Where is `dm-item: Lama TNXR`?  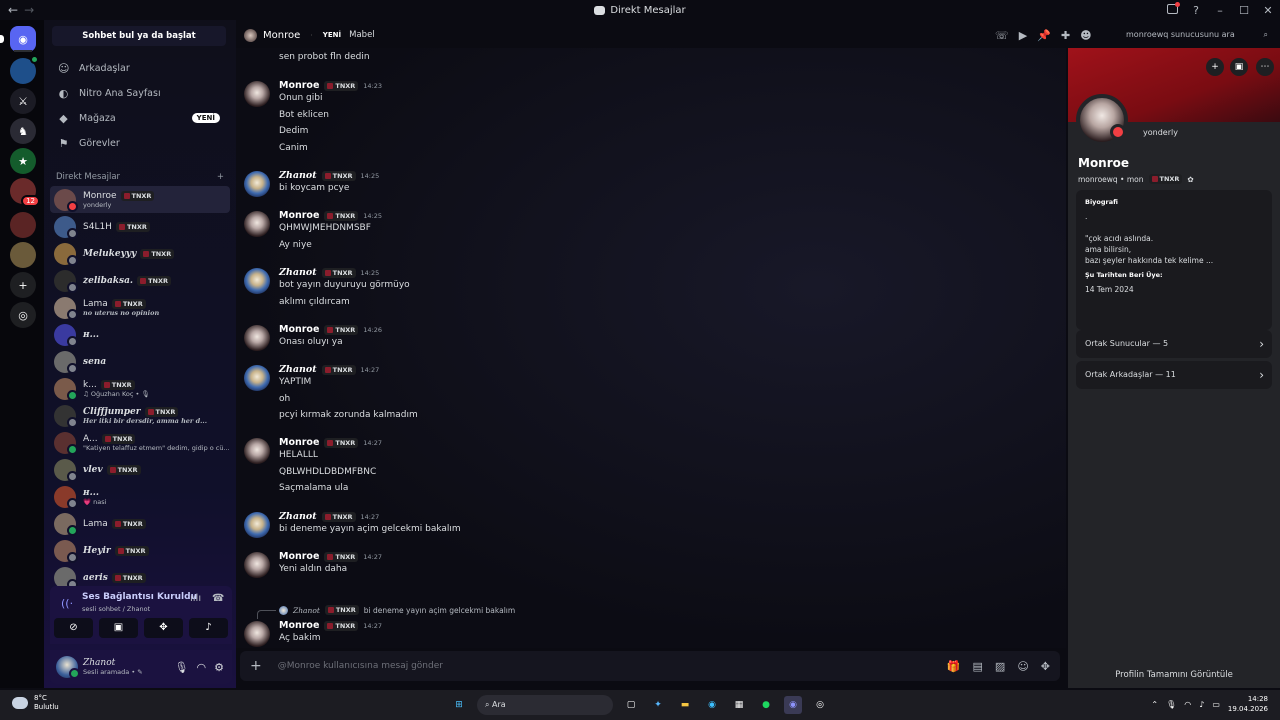 dm-item: Lama TNXR is located at coordinates (140, 523).